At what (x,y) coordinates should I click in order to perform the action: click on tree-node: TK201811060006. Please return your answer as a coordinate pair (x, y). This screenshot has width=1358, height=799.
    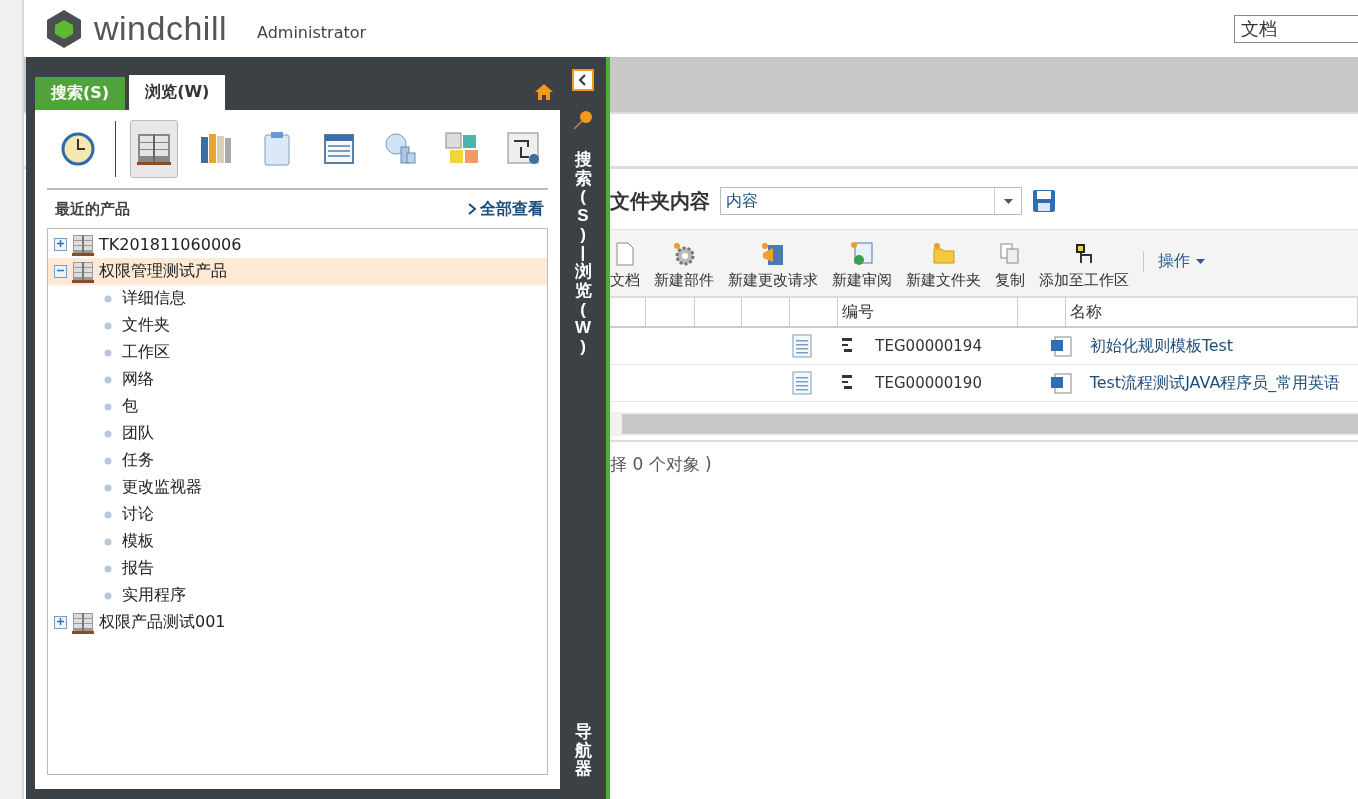
    Looking at the image, I should click on (297, 244).